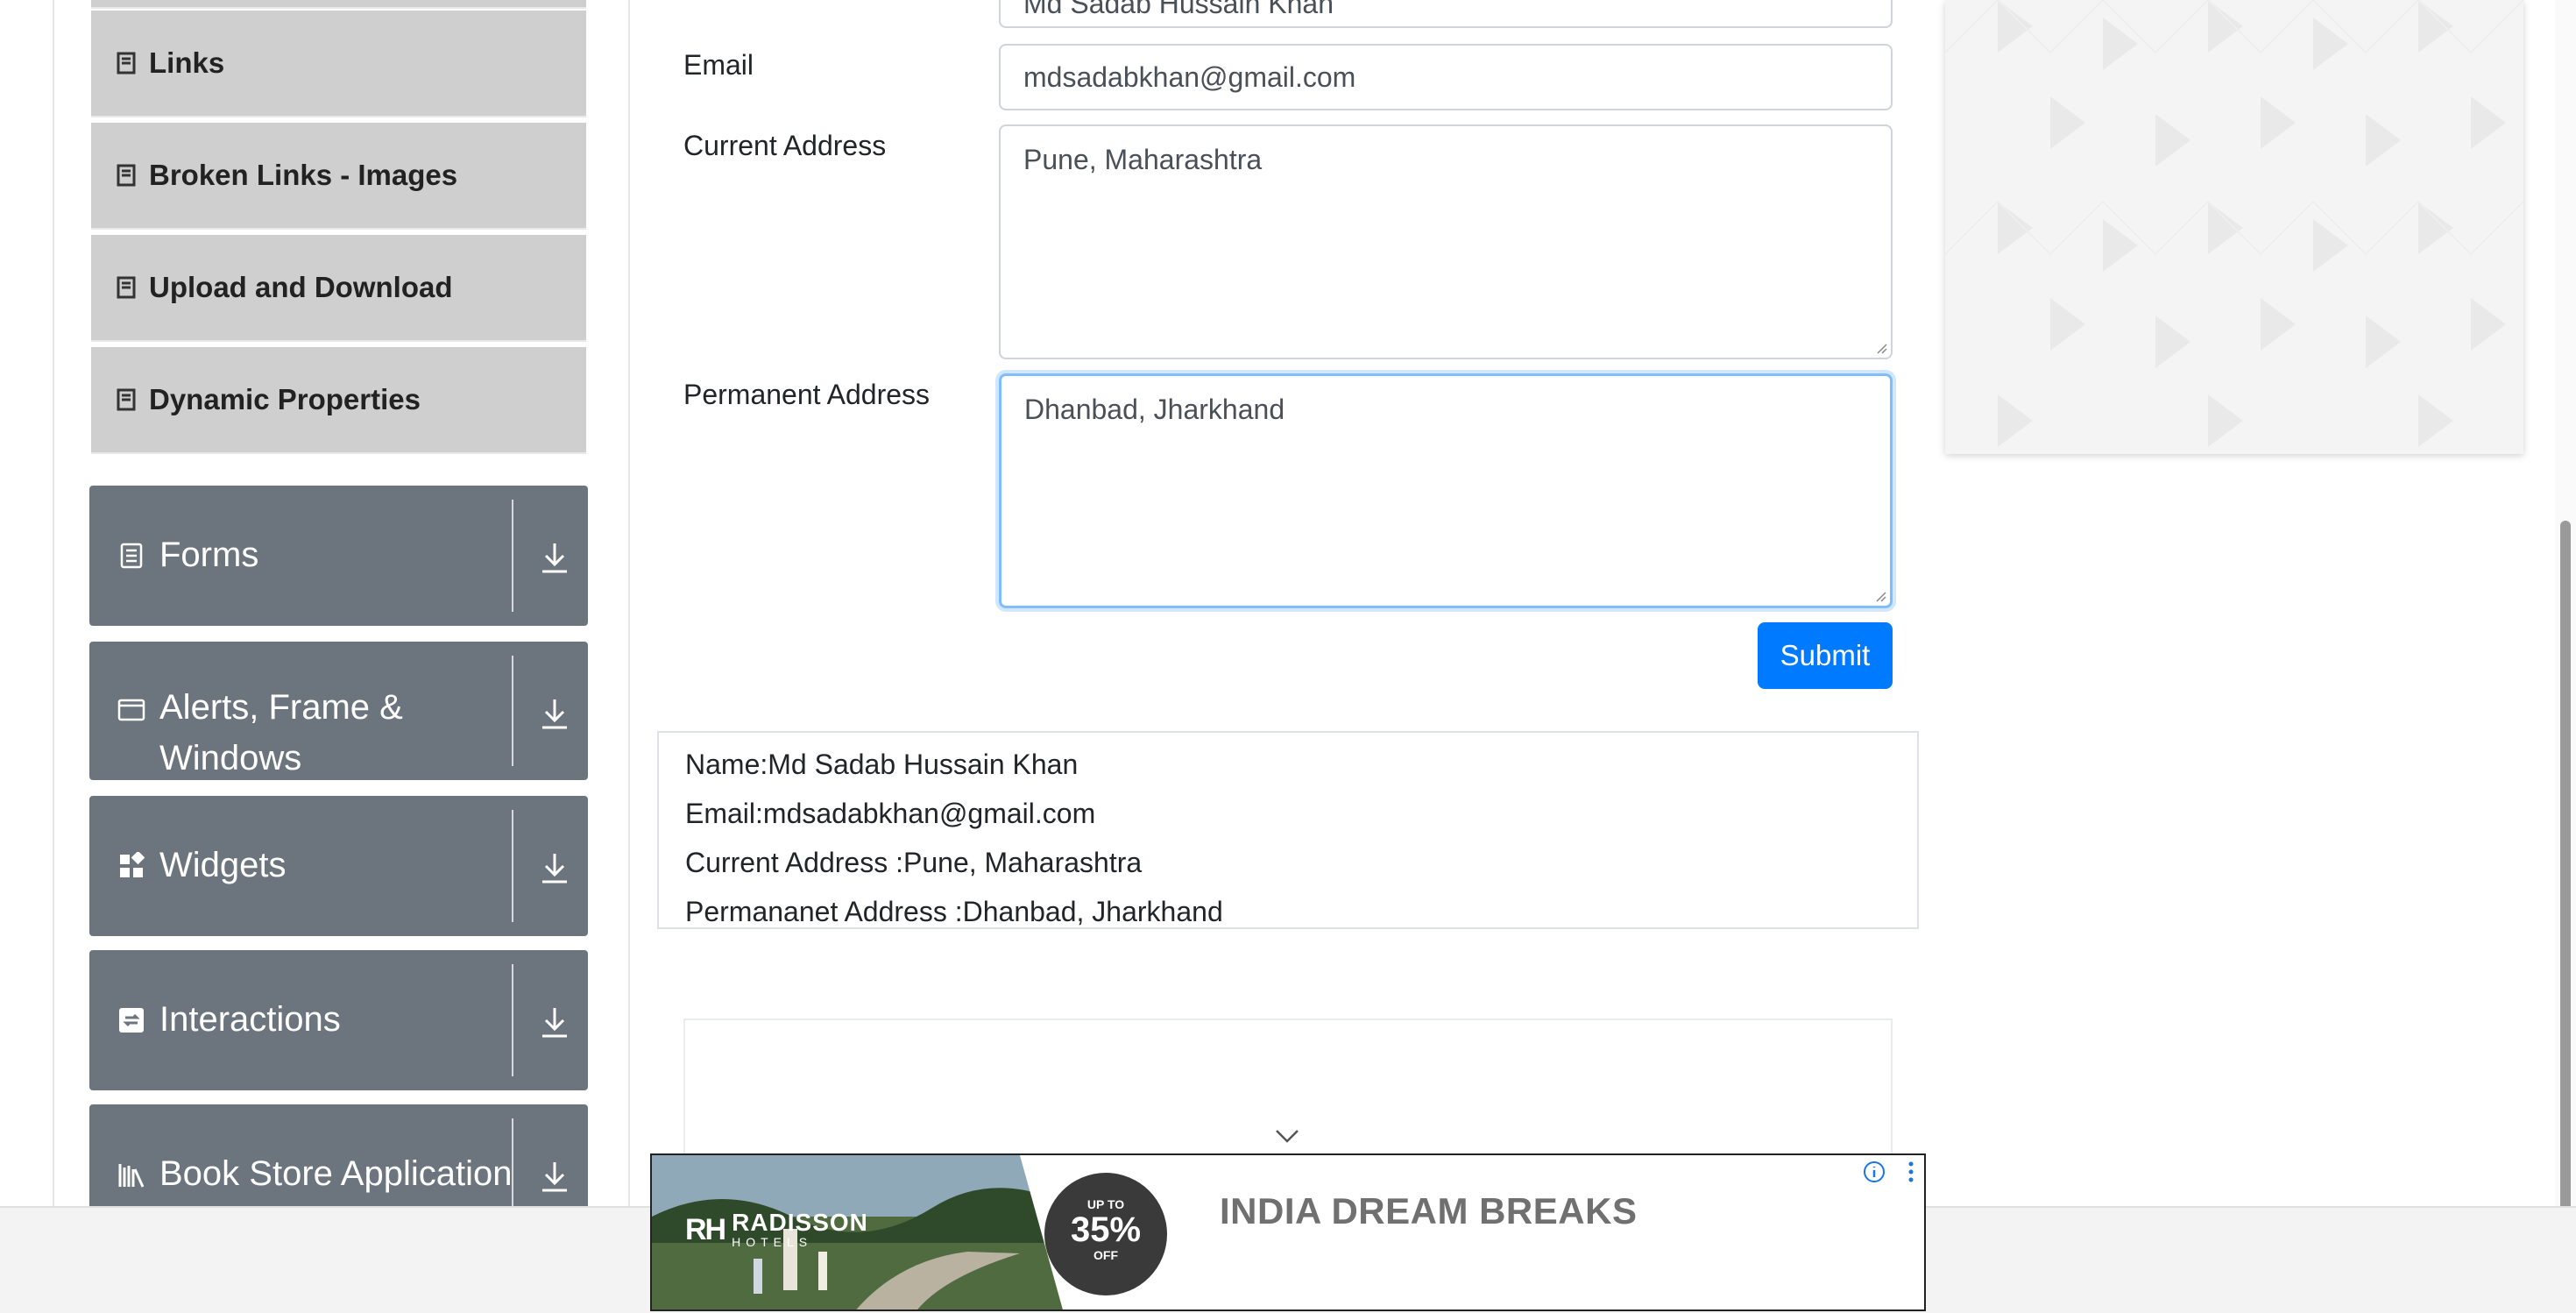 The height and width of the screenshot is (1313, 2576). Describe the element at coordinates (1106, 1229) in the screenshot. I see `badge-percent: 35%` at that location.